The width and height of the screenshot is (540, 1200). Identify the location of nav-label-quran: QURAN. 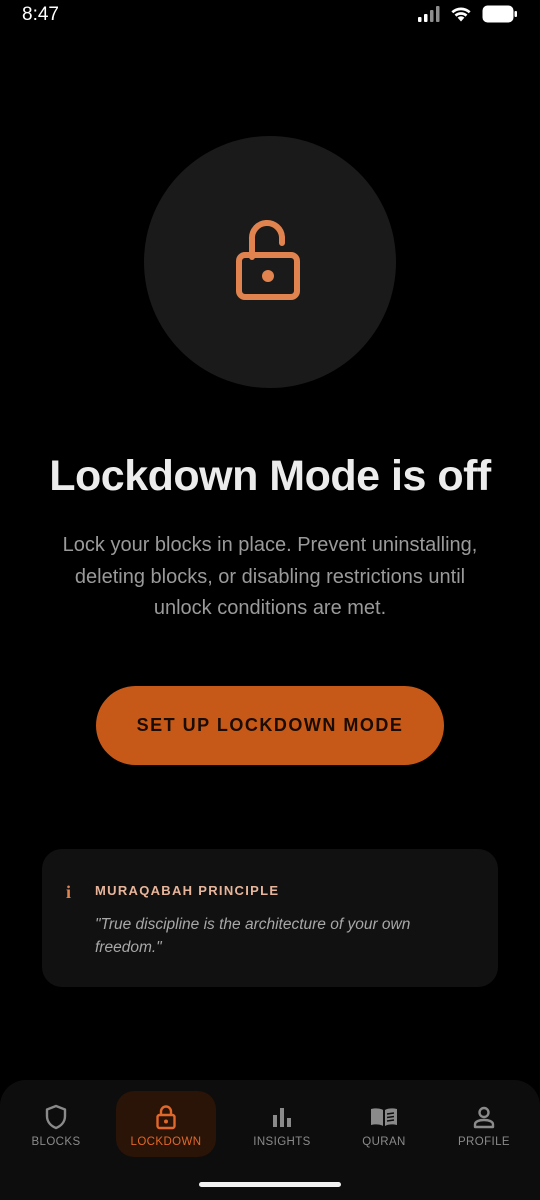
(384, 1142).